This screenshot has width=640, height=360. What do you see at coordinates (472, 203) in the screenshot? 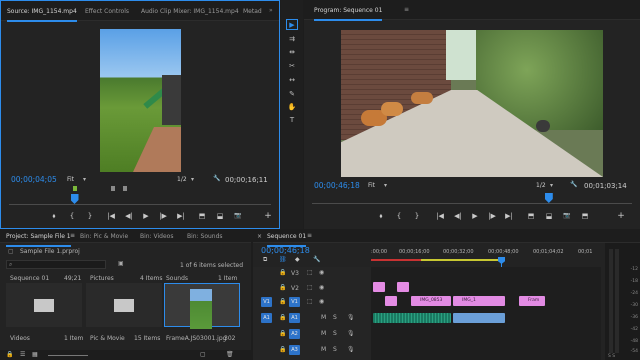
I see `program-scrub-bar` at bounding box center [472, 203].